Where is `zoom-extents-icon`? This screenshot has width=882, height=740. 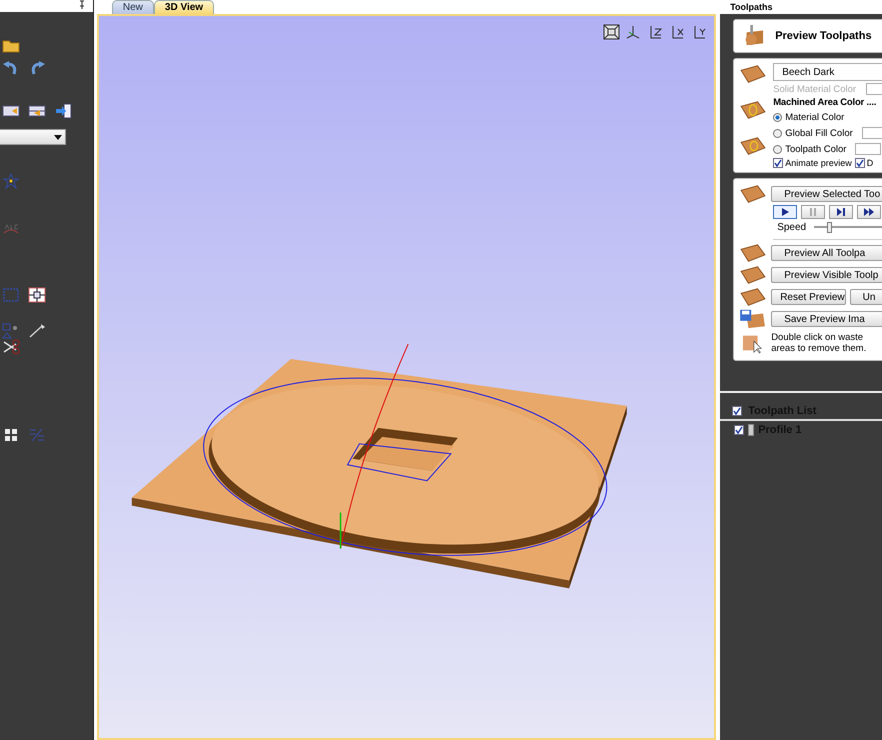 zoom-extents-icon is located at coordinates (611, 32).